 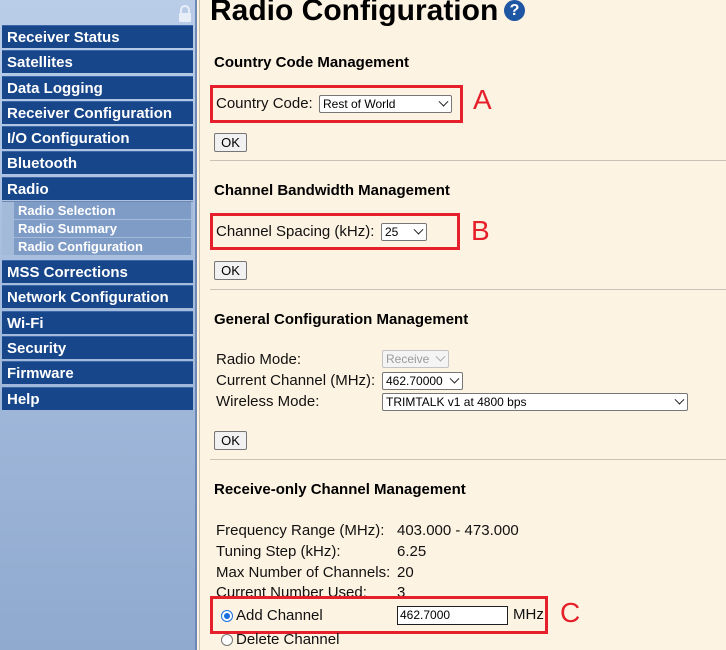 I want to click on sidebar-item-satellites: Satellites, so click(x=97, y=61).